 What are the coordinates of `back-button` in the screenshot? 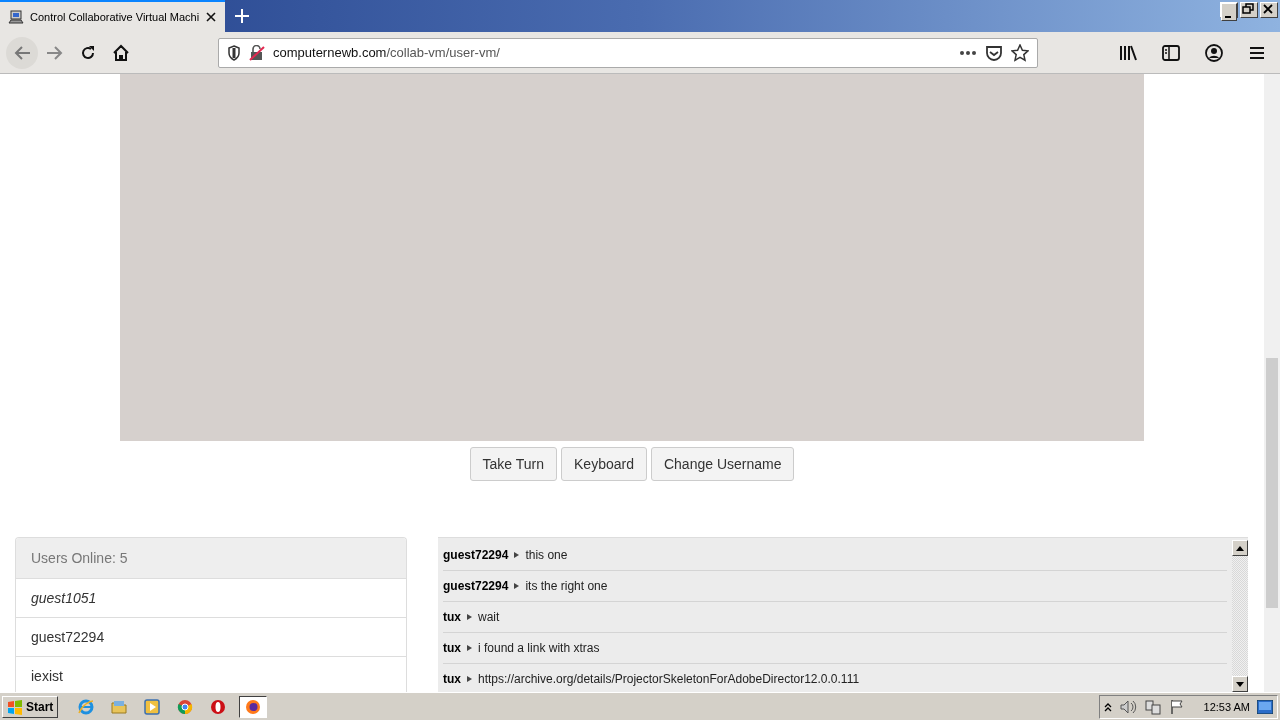 It's located at (22, 52).